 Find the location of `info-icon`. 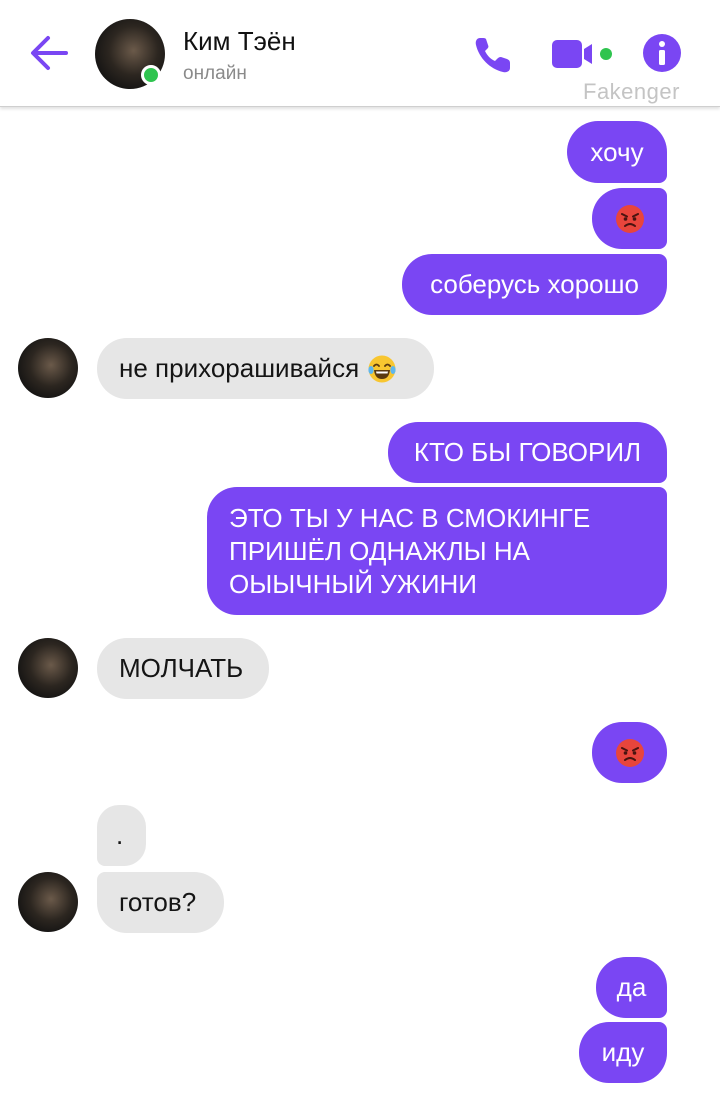

info-icon is located at coordinates (662, 53).